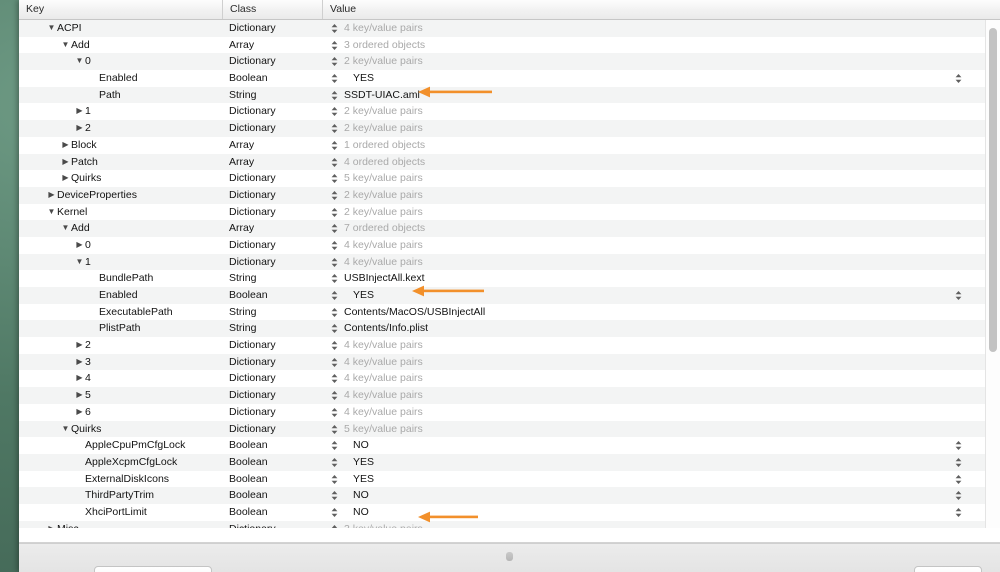 Image resolution: width=1000 pixels, height=572 pixels. What do you see at coordinates (509, 112) in the screenshot?
I see `table-row: ▶ 1 Dictionary 2 key/value pairs` at bounding box center [509, 112].